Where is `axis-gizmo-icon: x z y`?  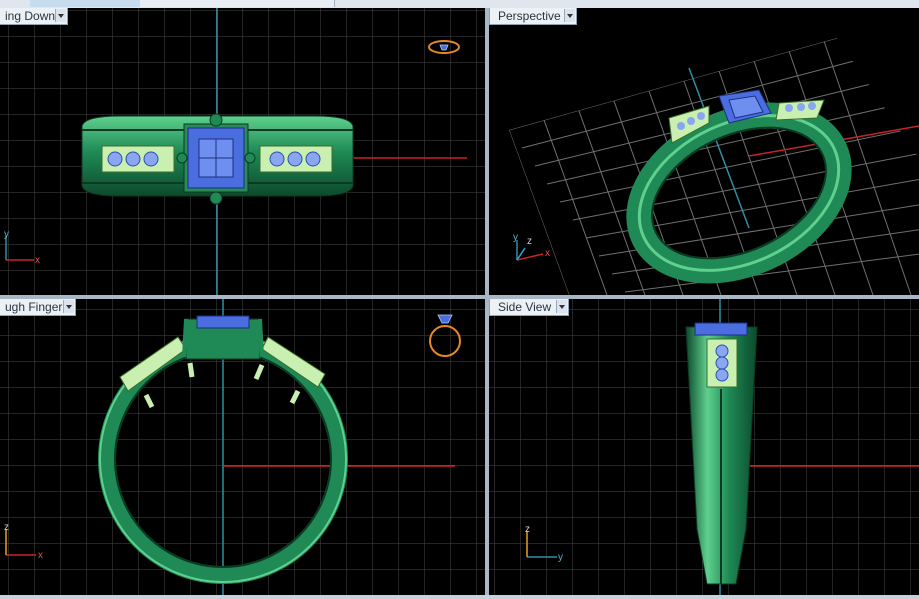 axis-gizmo-icon: x z y is located at coordinates (531, 246).